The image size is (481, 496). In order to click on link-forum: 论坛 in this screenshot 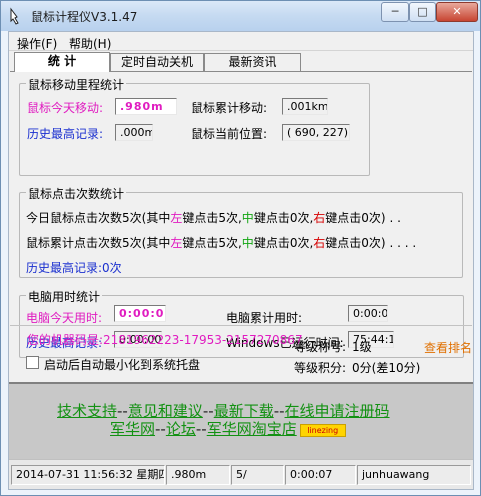, I will do `click(181, 429)`.